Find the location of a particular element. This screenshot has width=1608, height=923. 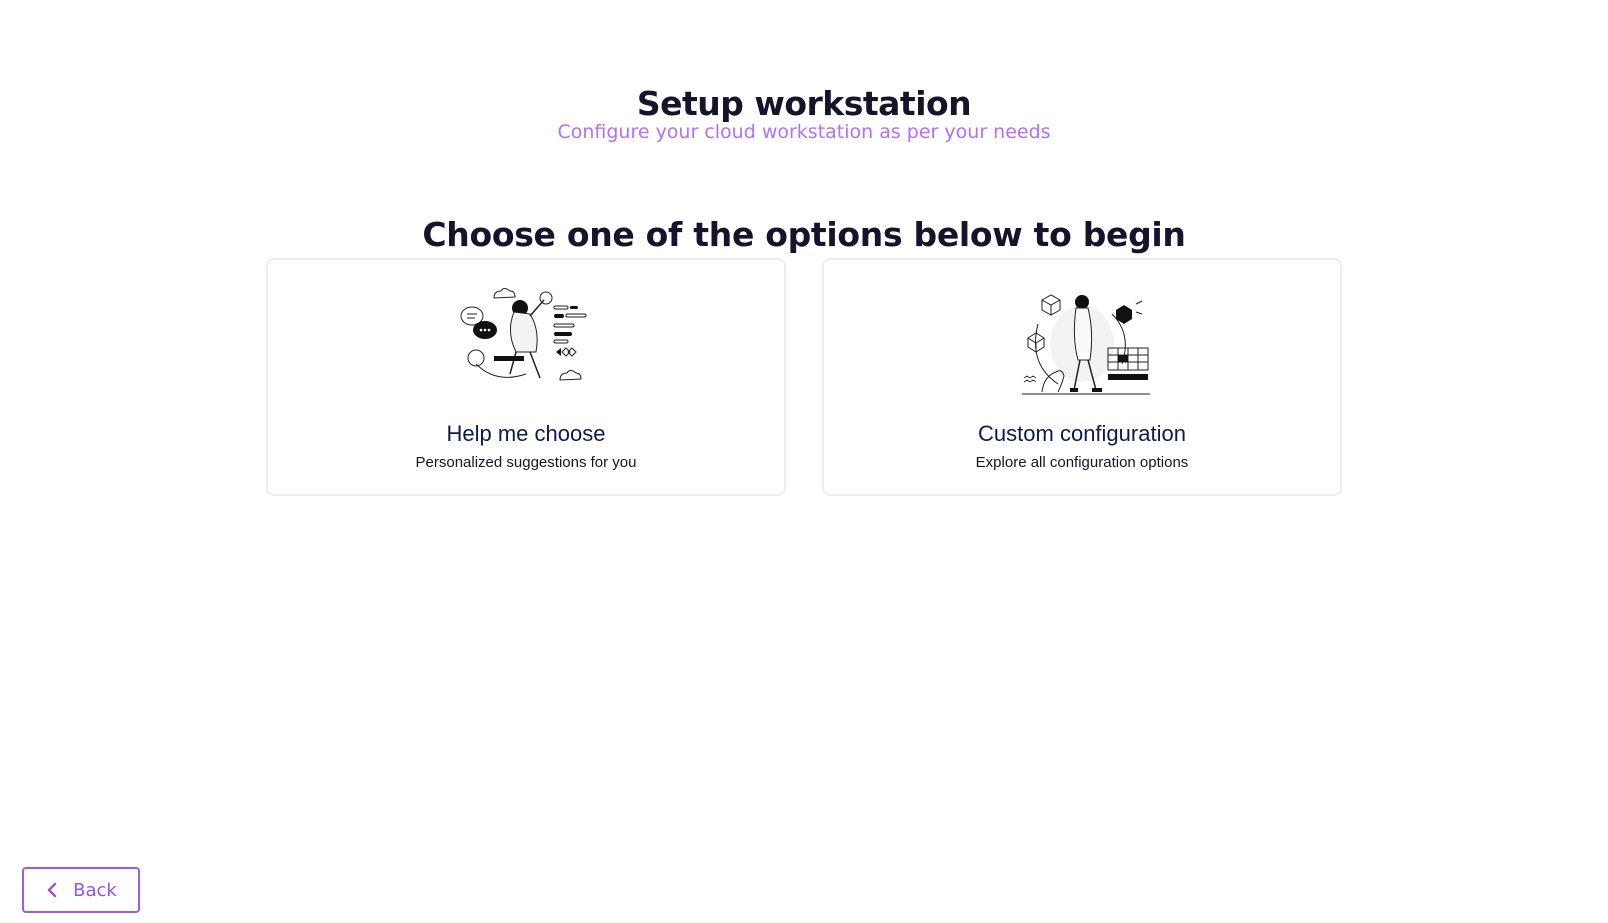

page-title: Setup workstation is located at coordinates (804, 104).